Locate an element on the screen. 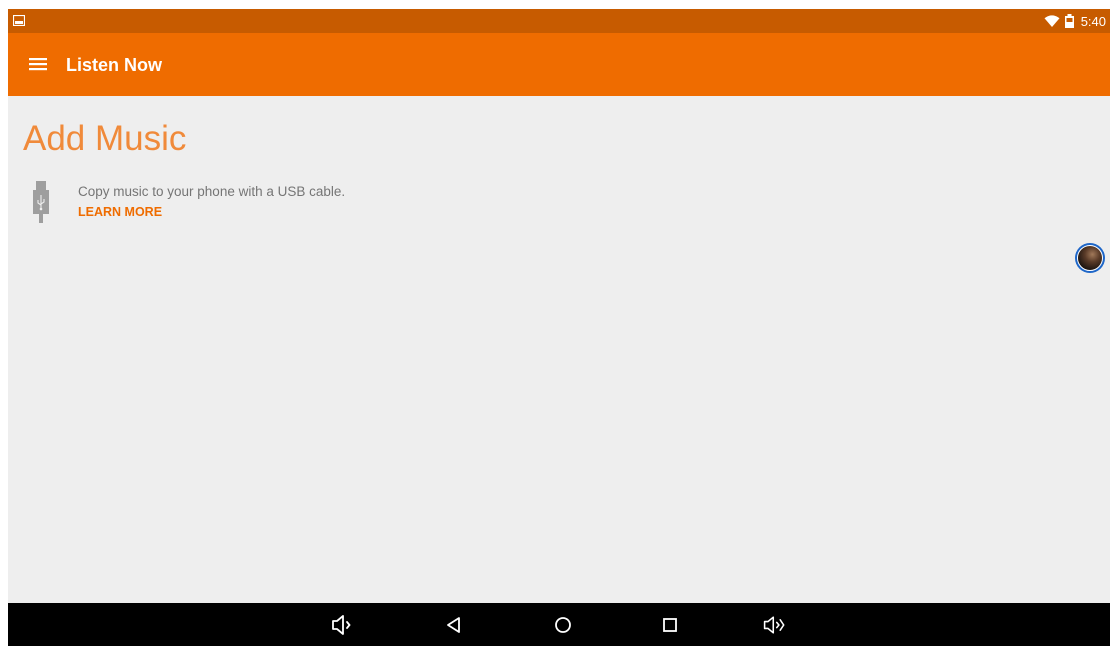 The image size is (1110, 646). status-bar: 5:40 is located at coordinates (559, 21).